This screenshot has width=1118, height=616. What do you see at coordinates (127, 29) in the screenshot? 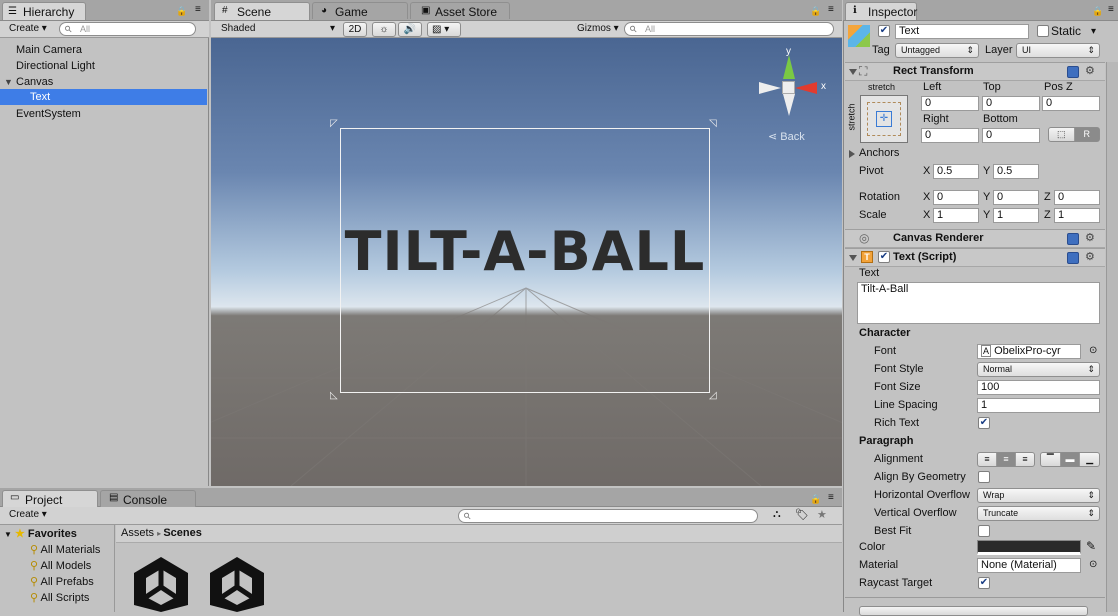
I see `hierarchy-search-input: All` at bounding box center [127, 29].